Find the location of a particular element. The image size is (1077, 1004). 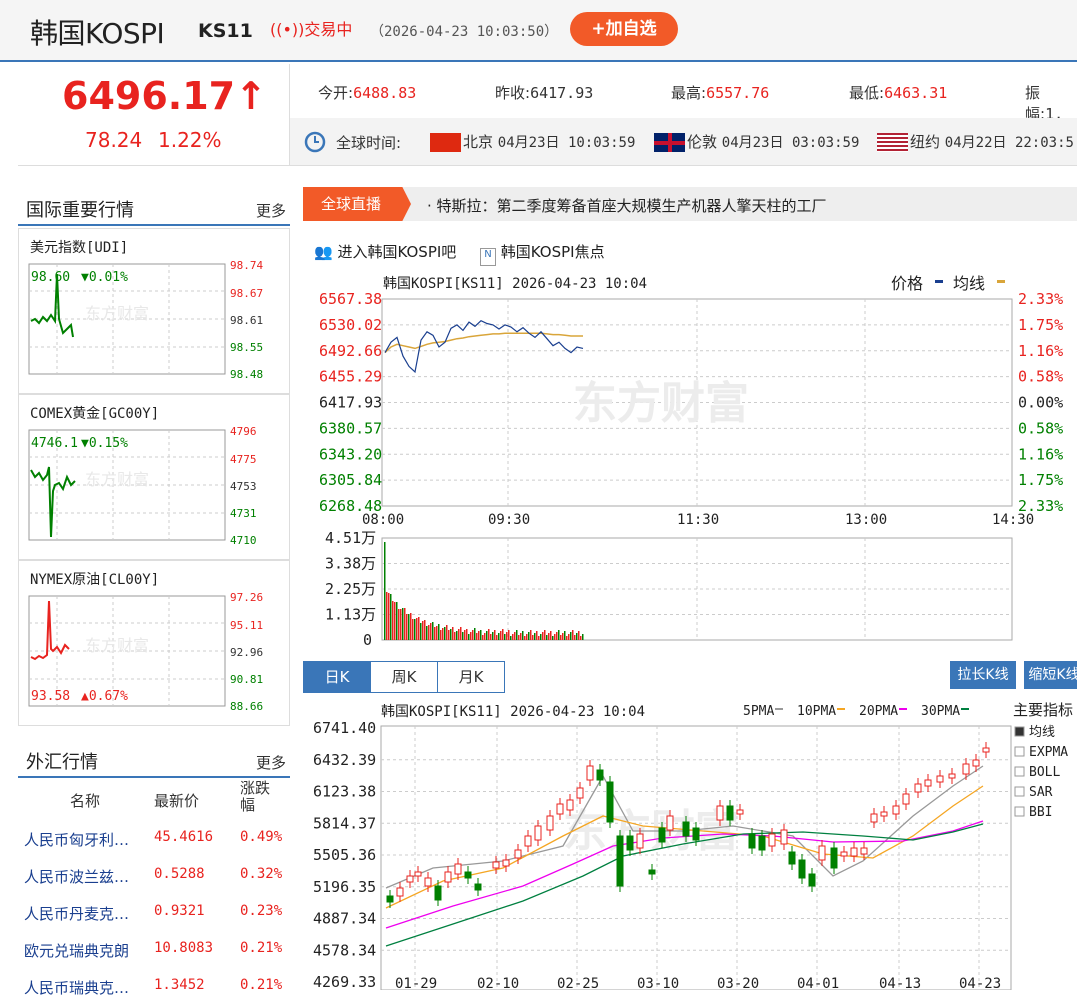

fx-row: 人民币瑞典克… 1.3452 0.21% is located at coordinates (154, 986).